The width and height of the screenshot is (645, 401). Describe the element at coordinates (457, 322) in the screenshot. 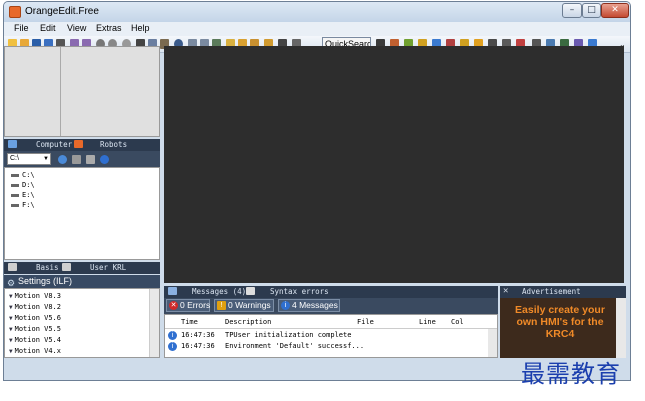

I see `column-header-col: Col` at that location.